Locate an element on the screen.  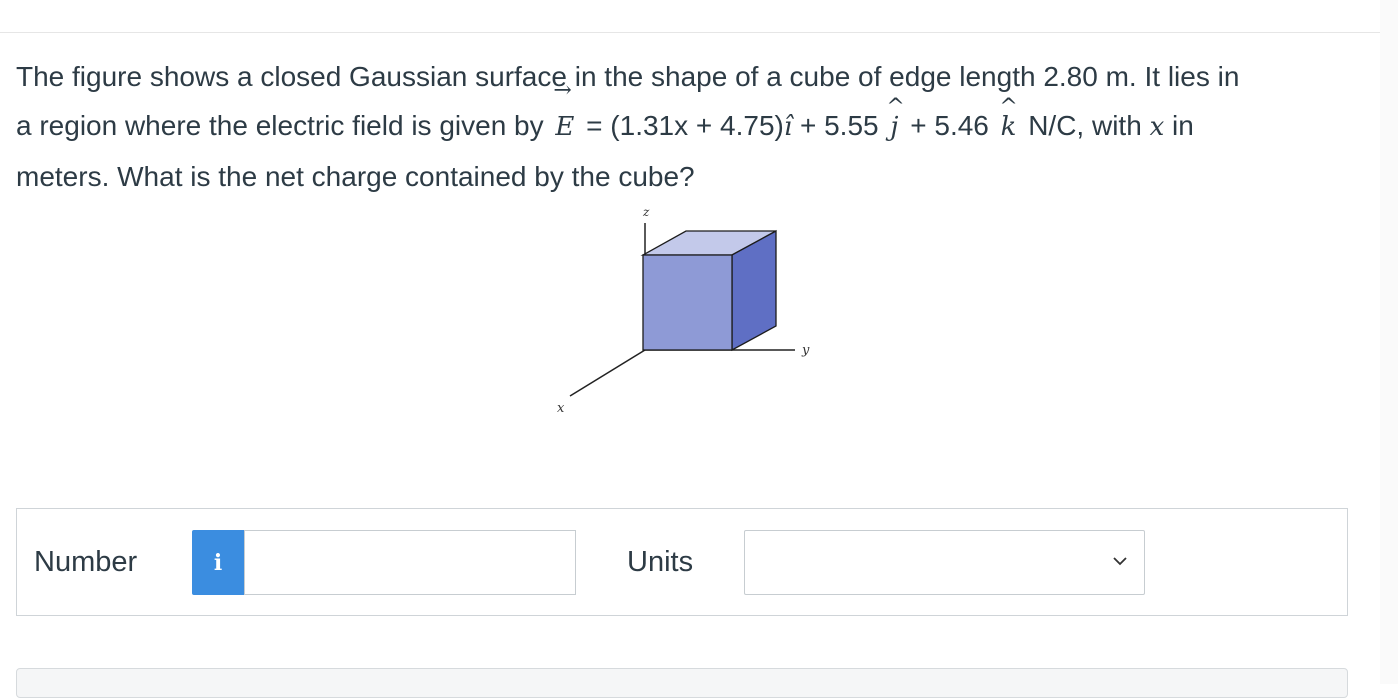
unit-vector-k: ^ k is located at coordinates (1009, 123).